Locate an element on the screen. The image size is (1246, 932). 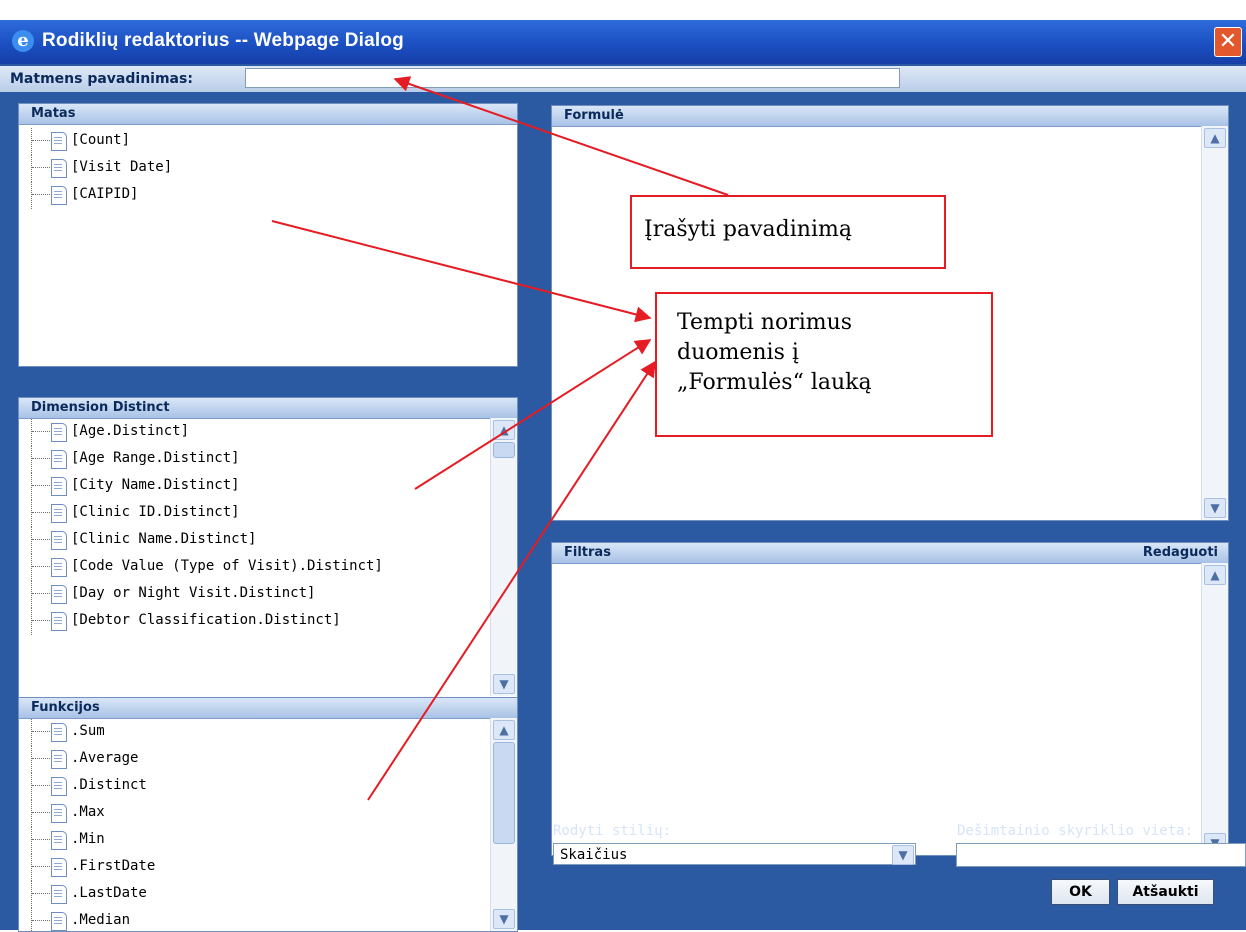
list-item: [Visit Date] is located at coordinates (259, 168).